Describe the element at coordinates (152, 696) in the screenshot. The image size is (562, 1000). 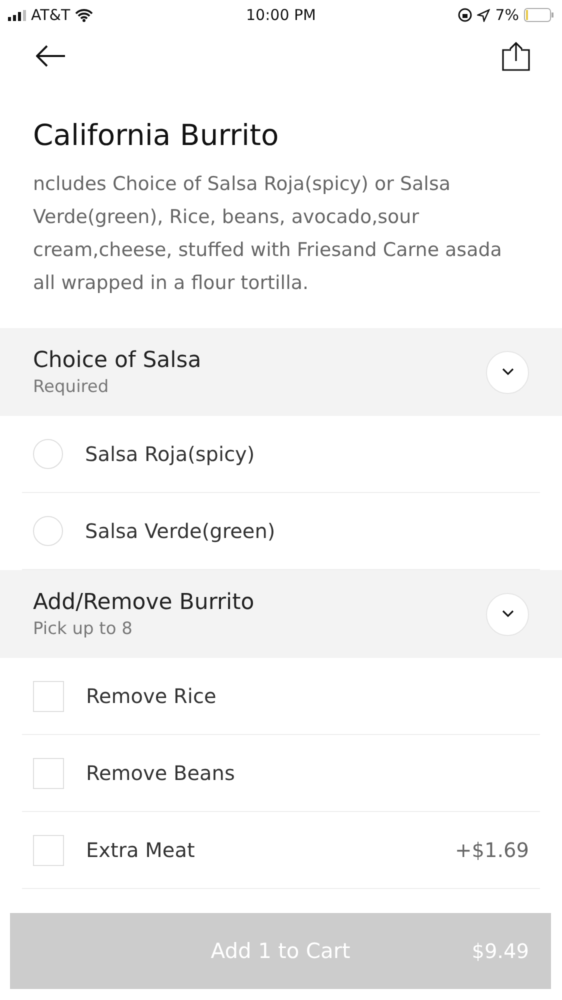
I see `option-label: Remove Rice` at that location.